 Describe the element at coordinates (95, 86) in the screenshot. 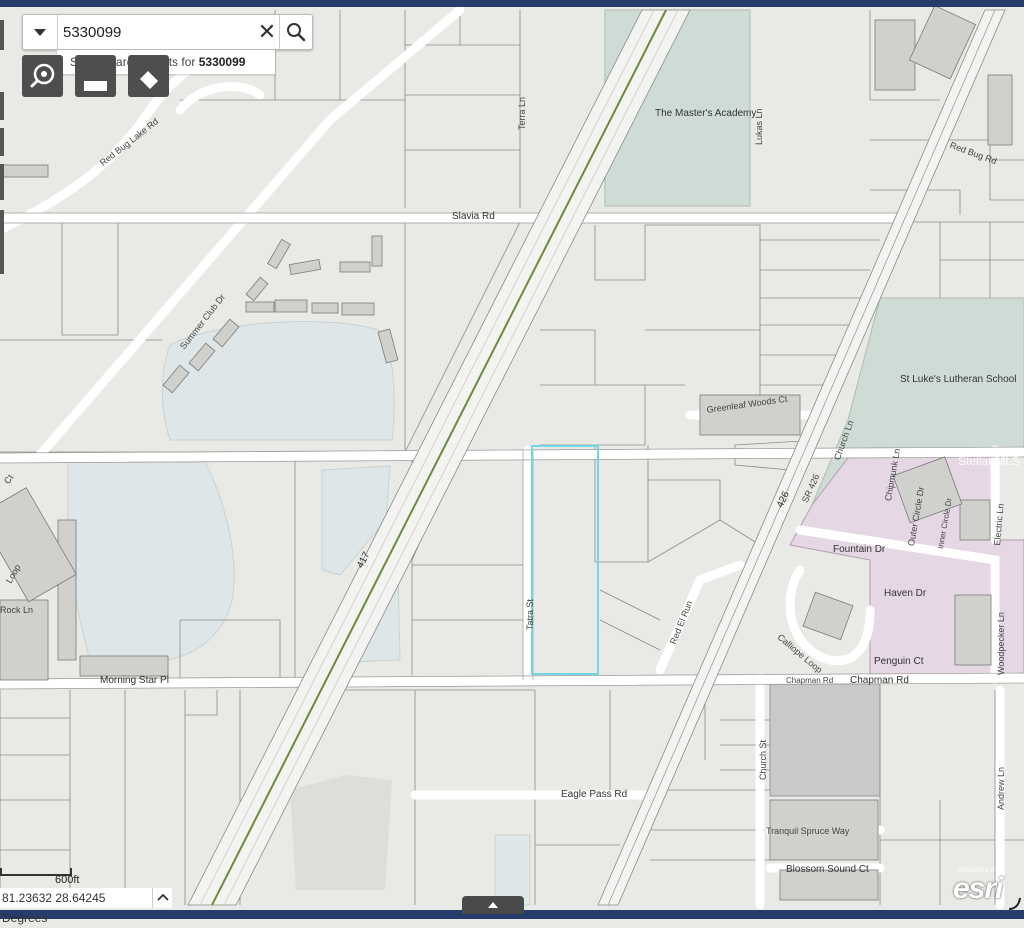

I see `print-icon` at that location.